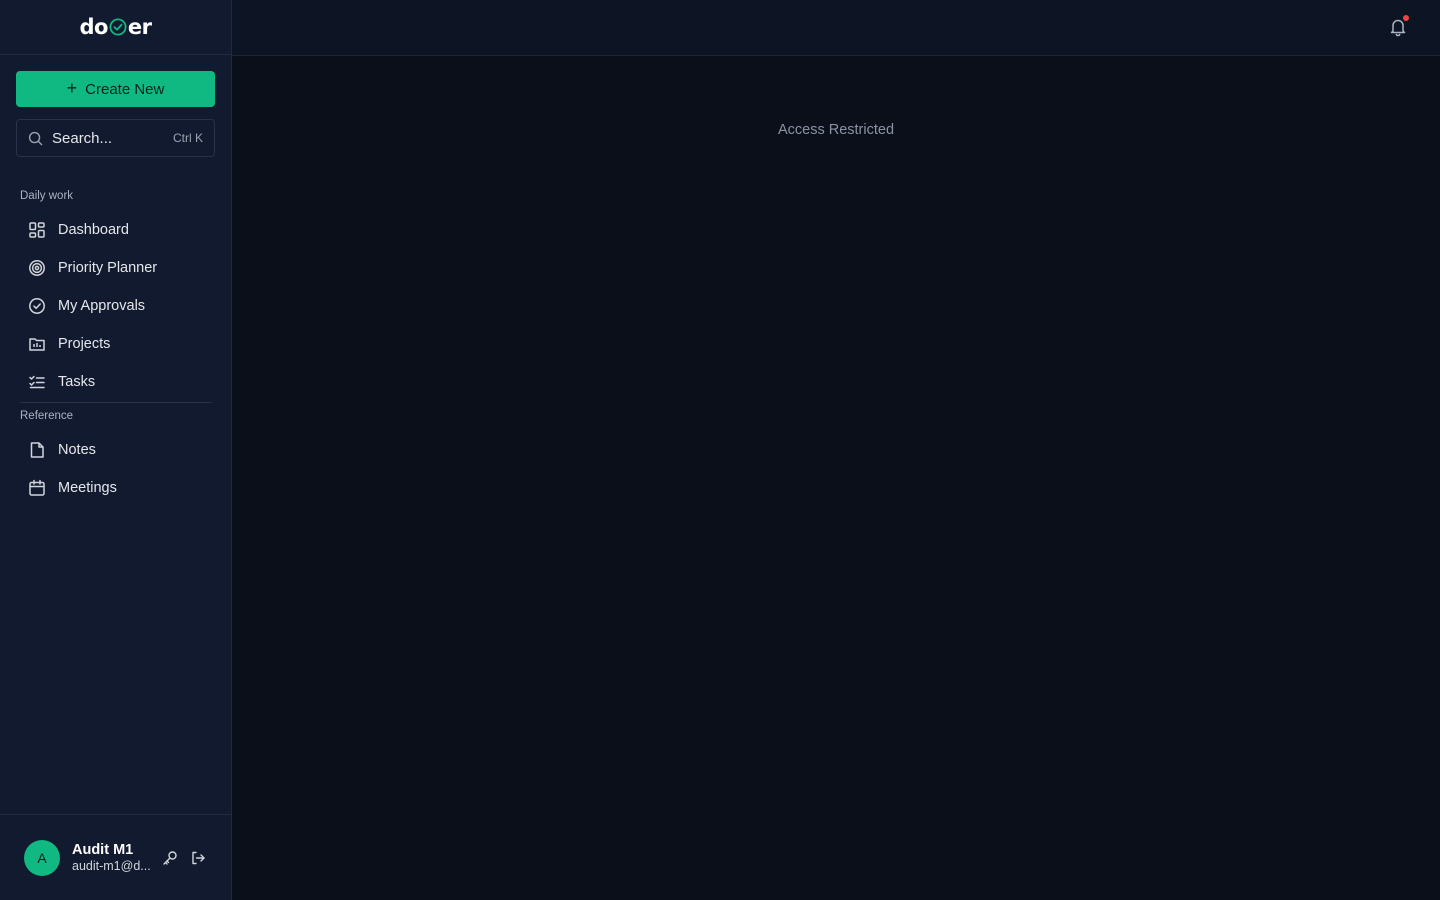  I want to click on sidebar-item-notes: Notes, so click(116, 450).